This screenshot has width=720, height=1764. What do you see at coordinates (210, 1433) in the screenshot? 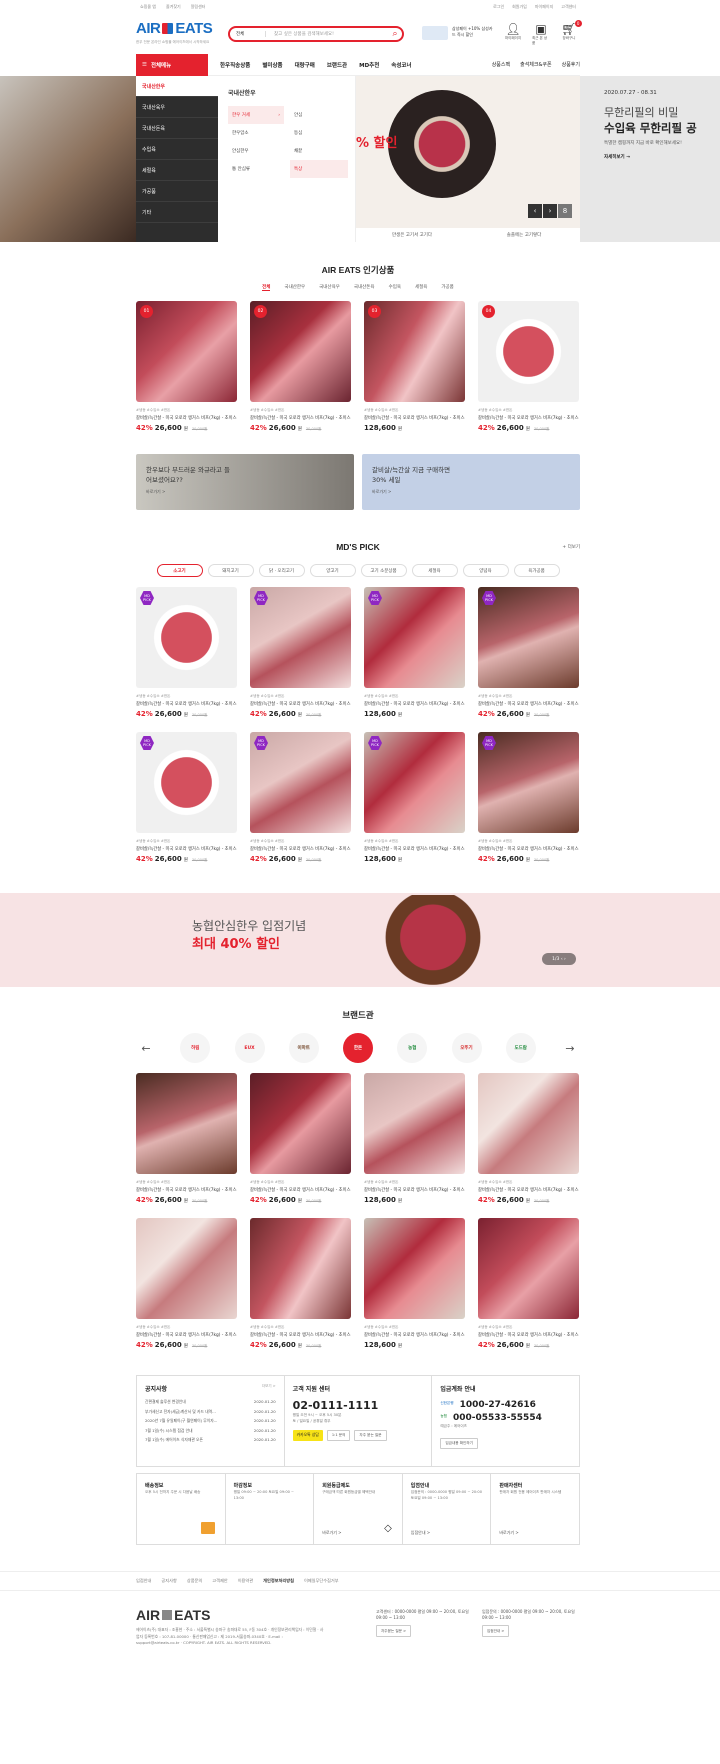
I see `notice-item: 7월 1일(수) 시스템 점검 안내 2020.01.20` at bounding box center [210, 1433].